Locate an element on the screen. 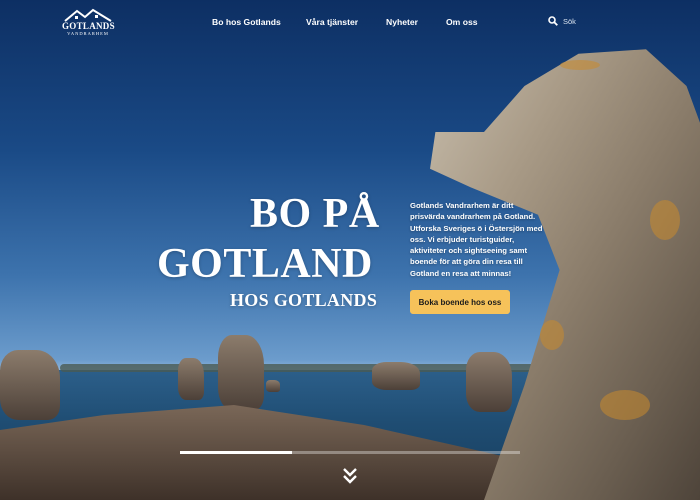 The width and height of the screenshot is (700, 500). nav-item-nyheter: Nyheter is located at coordinates (402, 22).